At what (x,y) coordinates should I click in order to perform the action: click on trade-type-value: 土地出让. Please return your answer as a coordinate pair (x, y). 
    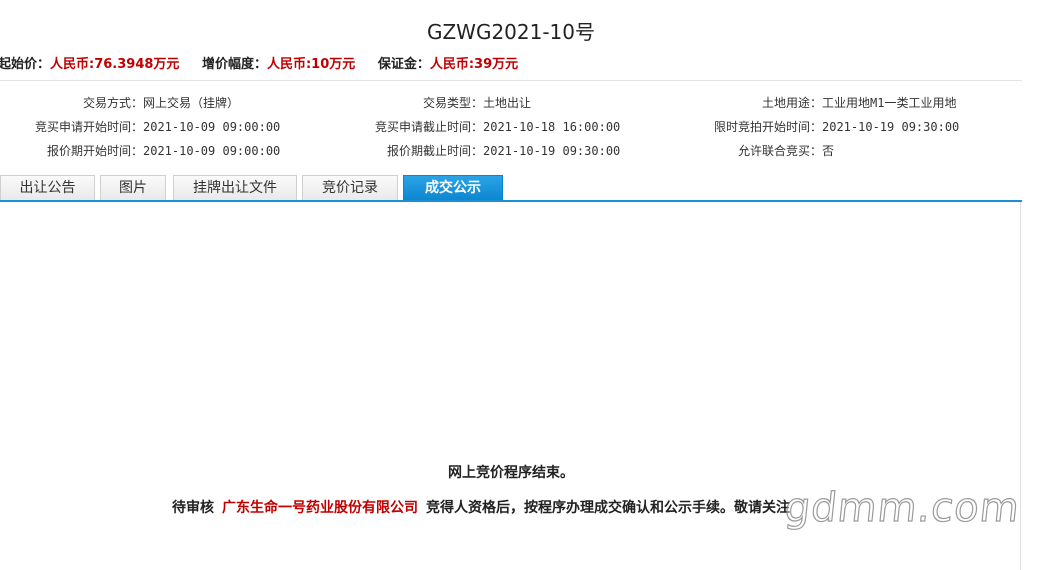
    Looking at the image, I should click on (507, 103).